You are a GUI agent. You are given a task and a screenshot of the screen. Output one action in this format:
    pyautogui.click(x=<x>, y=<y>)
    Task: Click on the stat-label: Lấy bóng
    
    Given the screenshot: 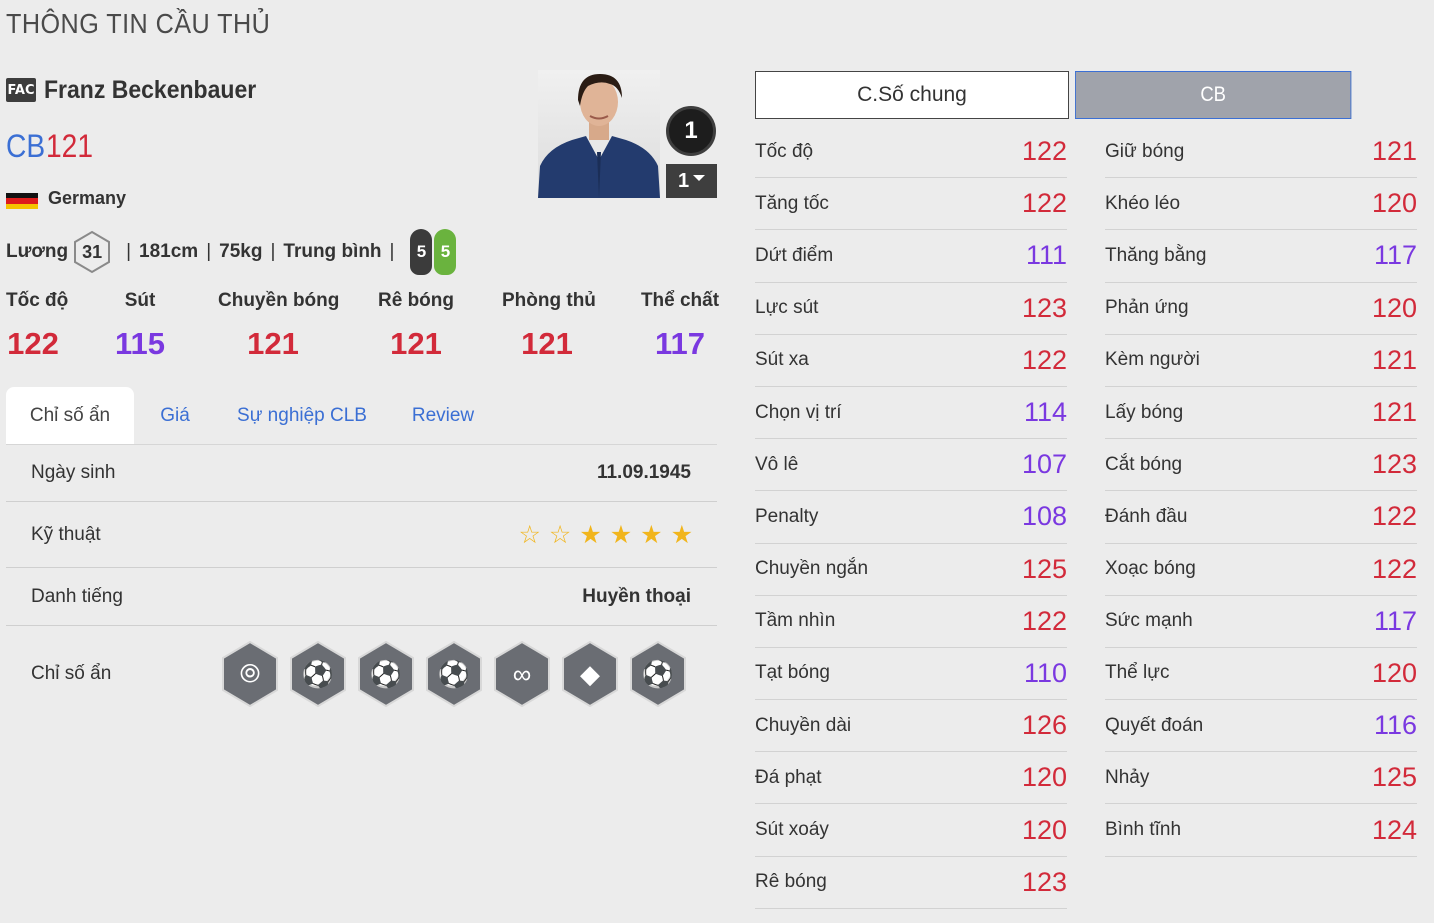 What is the action you would take?
    pyautogui.click(x=1144, y=412)
    